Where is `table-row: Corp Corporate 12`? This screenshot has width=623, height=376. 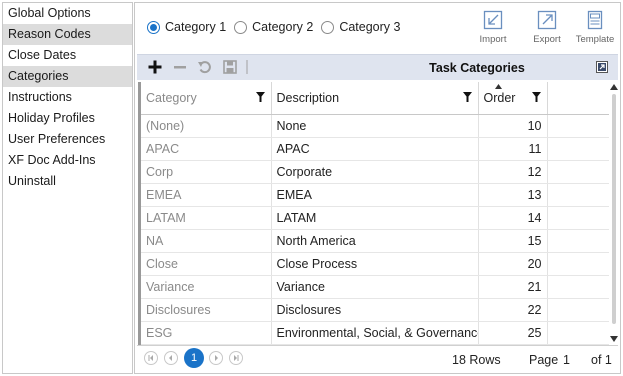 table-row: Corp Corporate 12 is located at coordinates (375, 172).